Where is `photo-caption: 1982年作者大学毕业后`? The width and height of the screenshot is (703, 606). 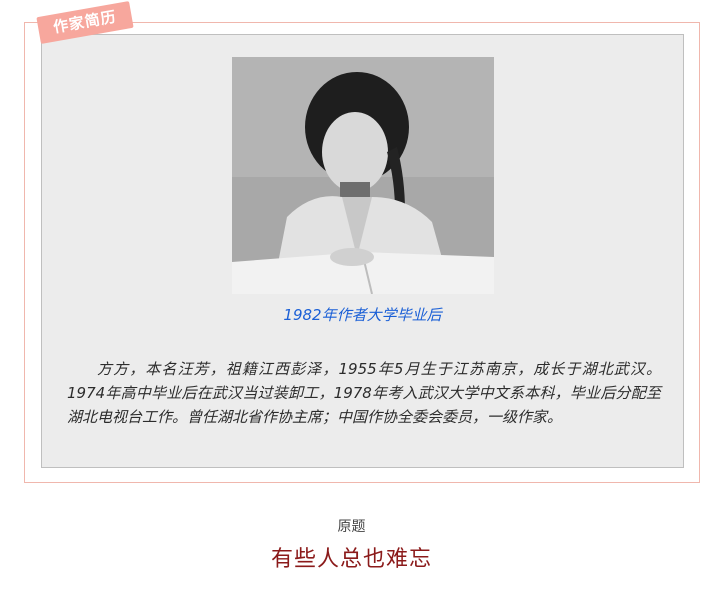
photo-caption: 1982年作者大学毕业后 is located at coordinates (362, 315).